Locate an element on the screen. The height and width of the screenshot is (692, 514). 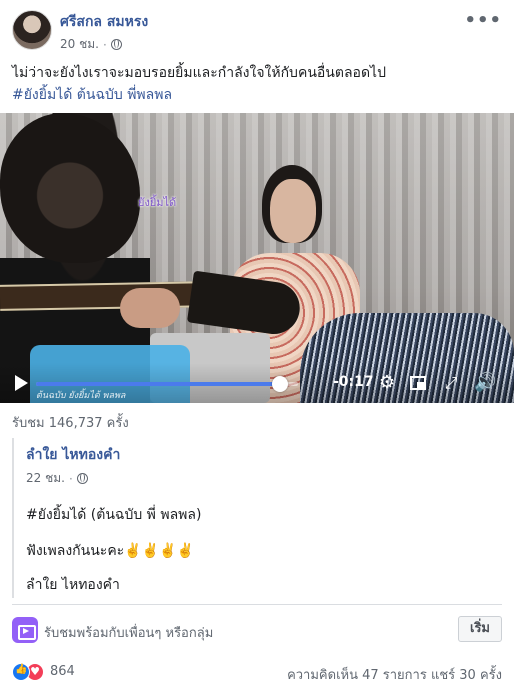
shared-signature-line: ลำใย ไหทองคำ is located at coordinates (73, 585).